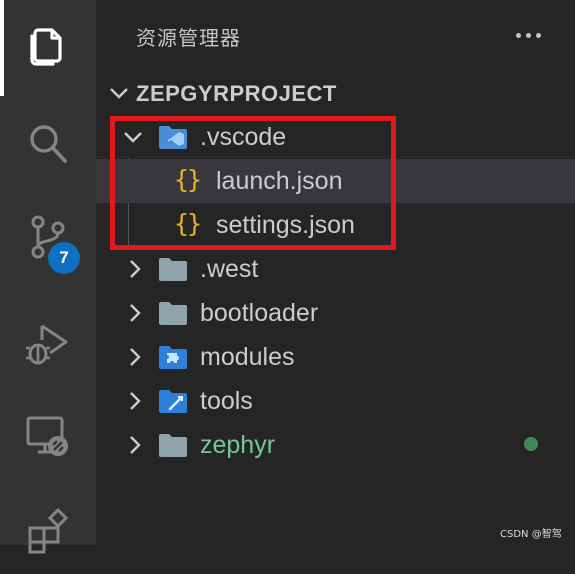 The image size is (575, 574). Describe the element at coordinates (253, 183) in the screenshot. I see `highlight-annotation-box` at that location.